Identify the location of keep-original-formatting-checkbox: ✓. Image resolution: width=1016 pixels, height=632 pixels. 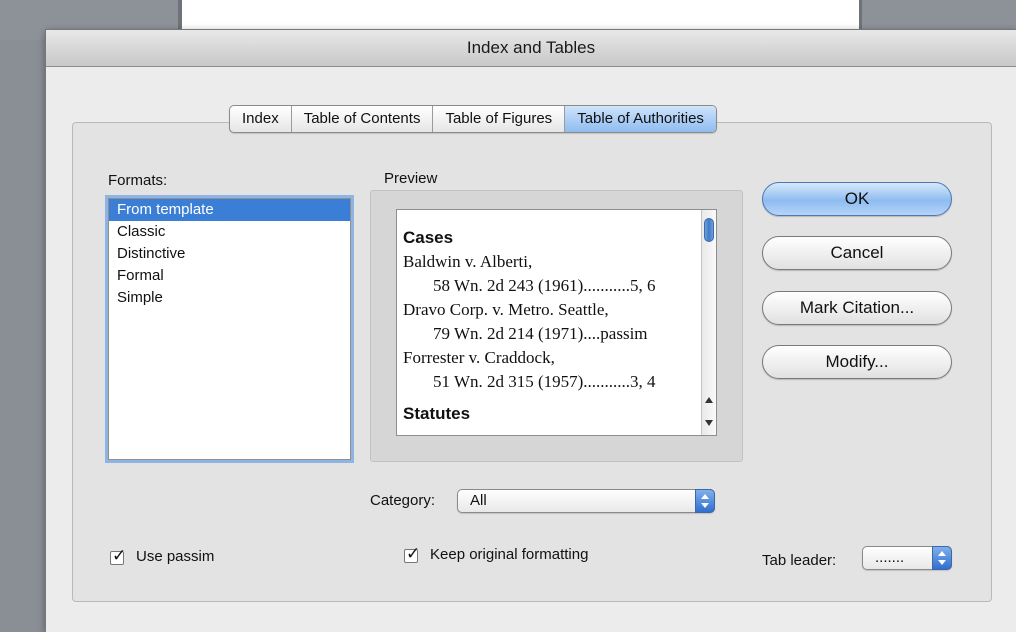
(412, 554).